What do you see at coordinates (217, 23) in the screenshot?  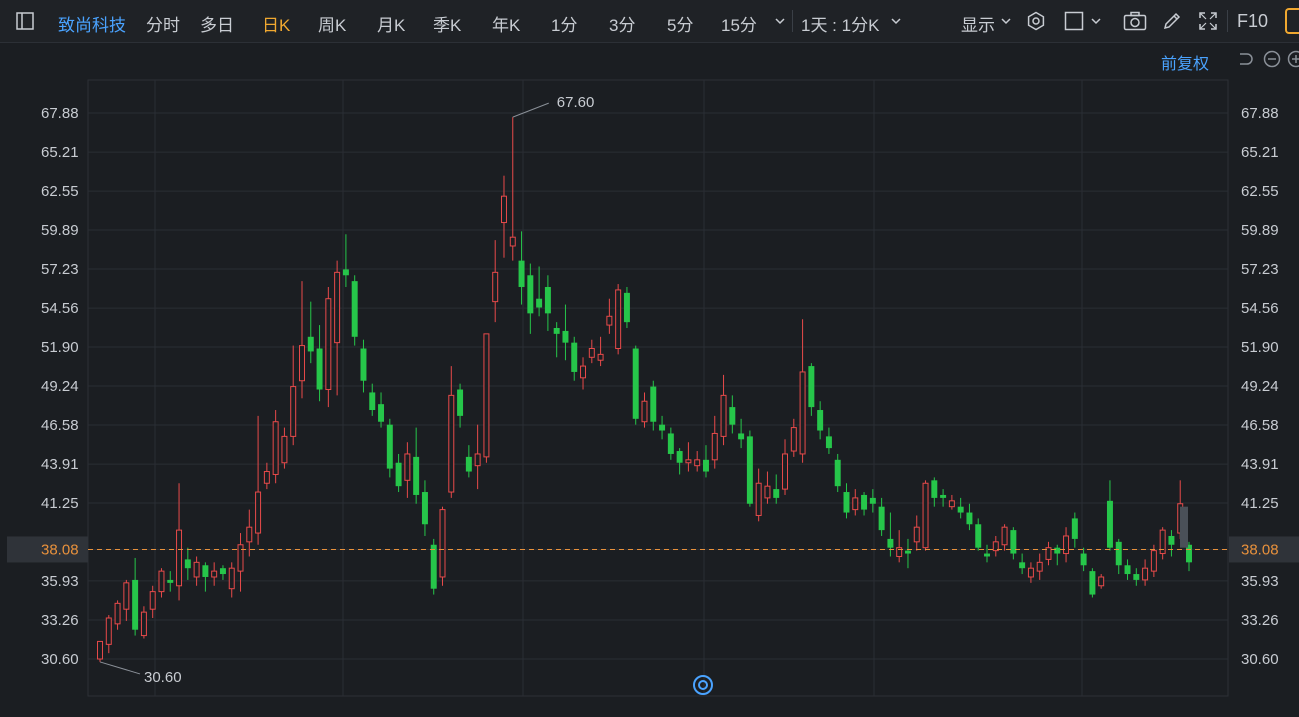 I see `tab-duori: 多日` at bounding box center [217, 23].